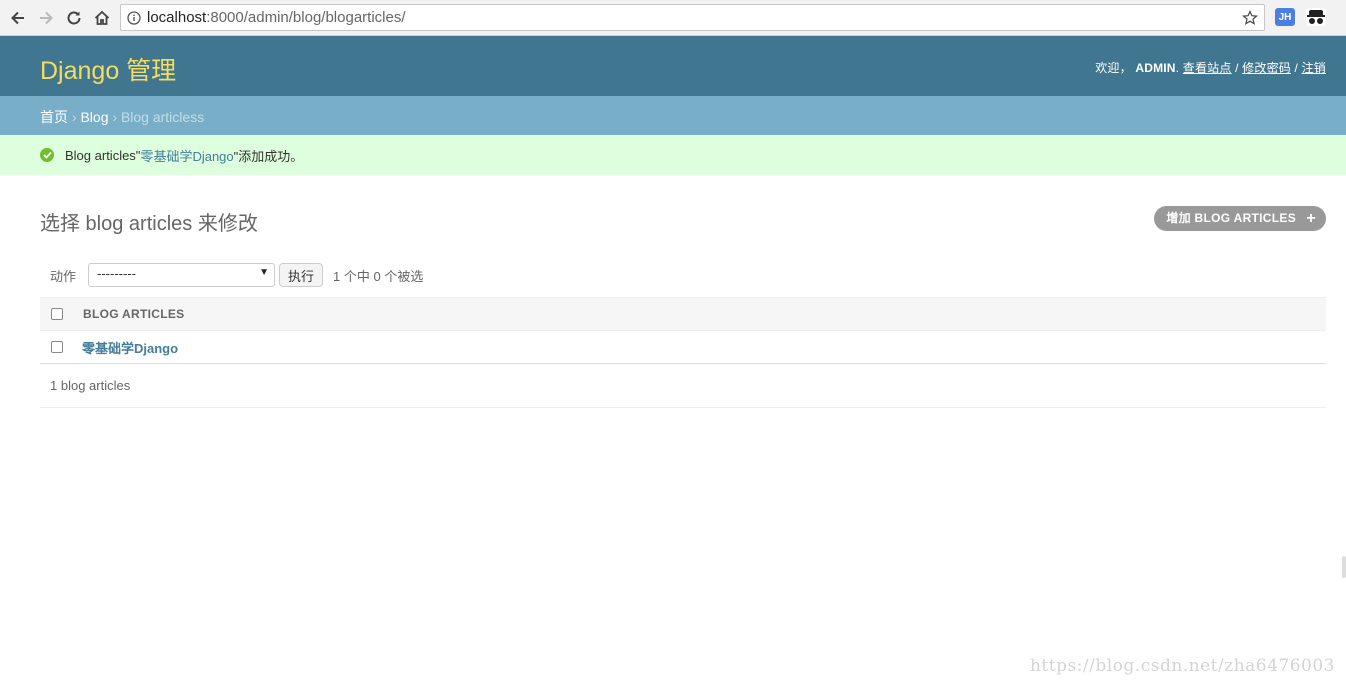 This screenshot has height=686, width=1346. What do you see at coordinates (306, 17) in the screenshot?
I see `url-path: :8000/admin/blog/blogarticles/` at bounding box center [306, 17].